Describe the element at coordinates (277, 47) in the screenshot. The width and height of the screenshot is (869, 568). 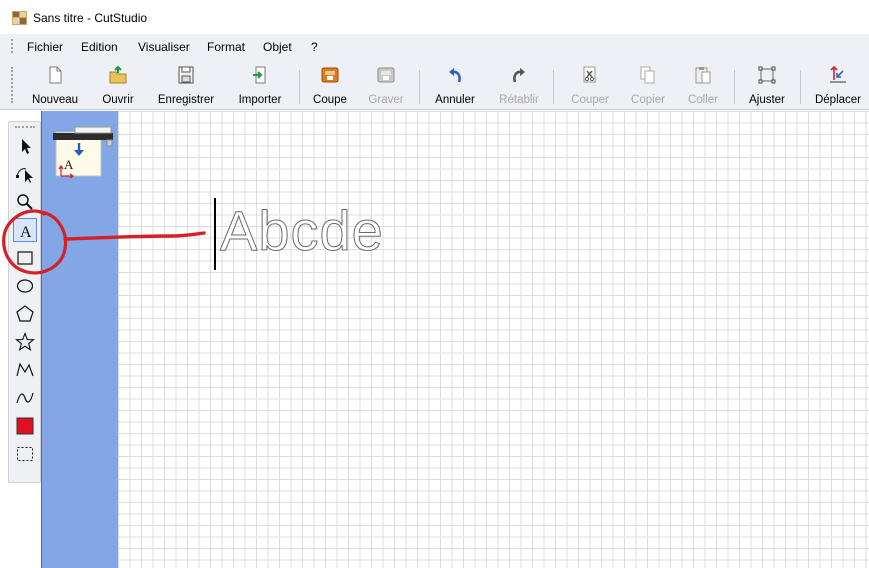
I see `menu-objet: Objet` at that location.